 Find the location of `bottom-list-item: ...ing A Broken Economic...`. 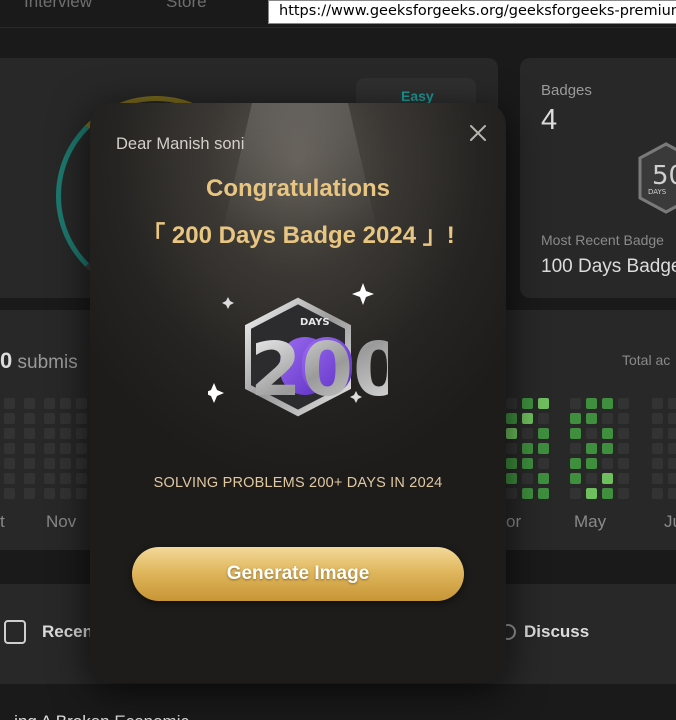

bottom-list-item: ...ing A Broken Economic... is located at coordinates (101, 716).